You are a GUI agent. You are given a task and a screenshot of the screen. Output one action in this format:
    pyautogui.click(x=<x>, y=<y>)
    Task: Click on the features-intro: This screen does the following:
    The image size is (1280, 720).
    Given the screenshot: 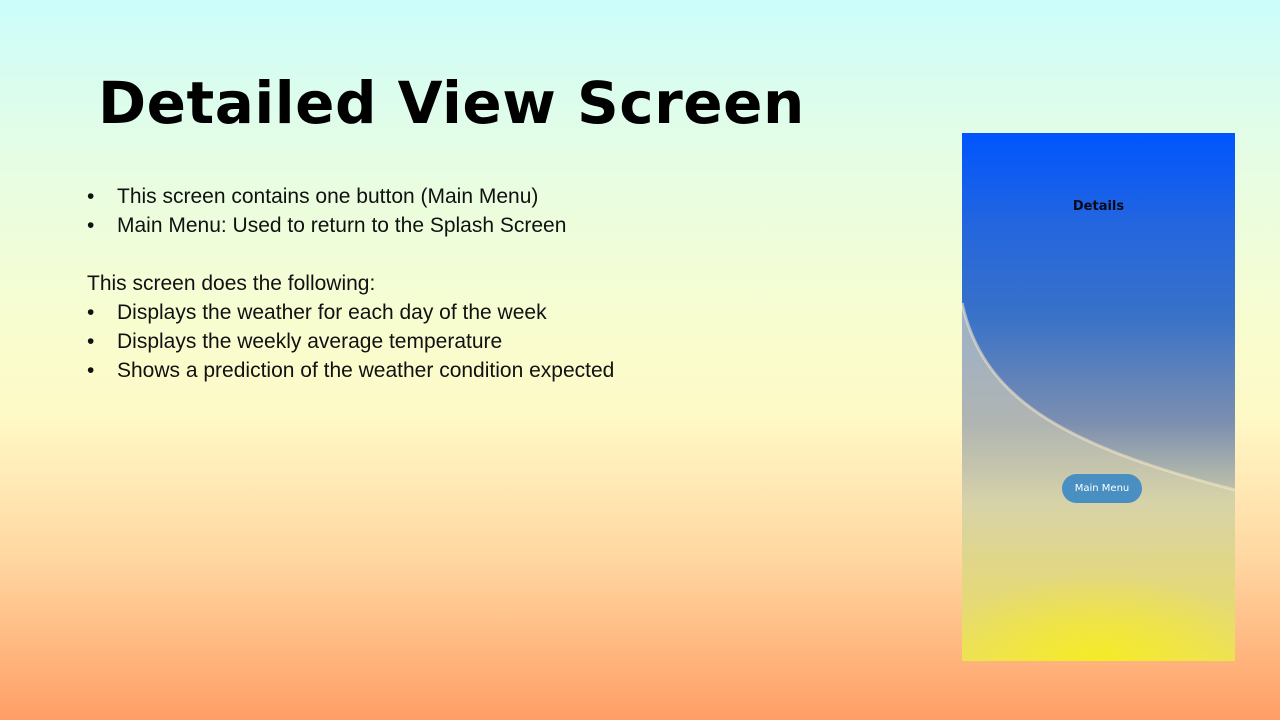 What is the action you would take?
    pyautogui.click(x=231, y=283)
    